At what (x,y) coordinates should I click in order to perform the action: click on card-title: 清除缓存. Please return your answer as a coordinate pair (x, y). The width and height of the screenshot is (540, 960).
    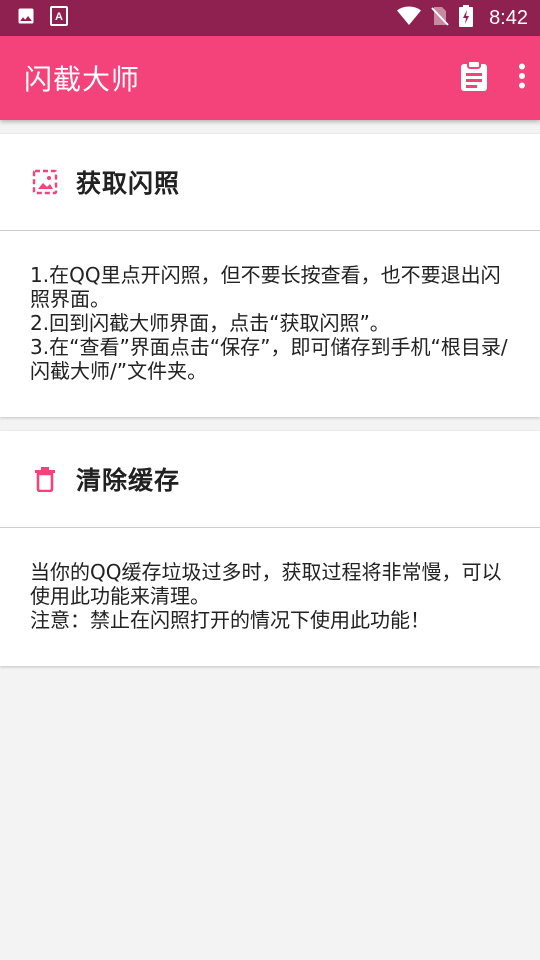
    Looking at the image, I should click on (128, 480).